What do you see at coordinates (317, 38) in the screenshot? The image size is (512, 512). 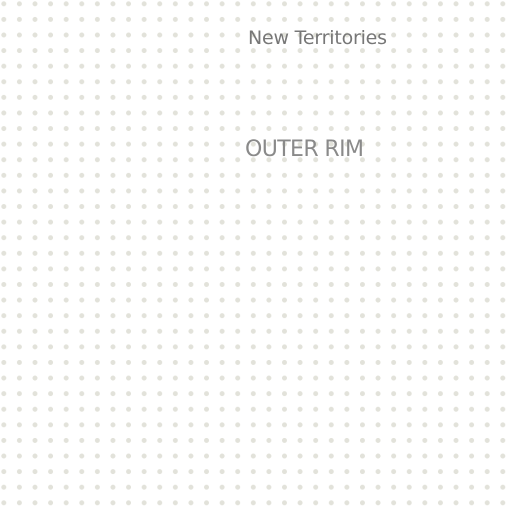 I see `region-label: New Territories` at bounding box center [317, 38].